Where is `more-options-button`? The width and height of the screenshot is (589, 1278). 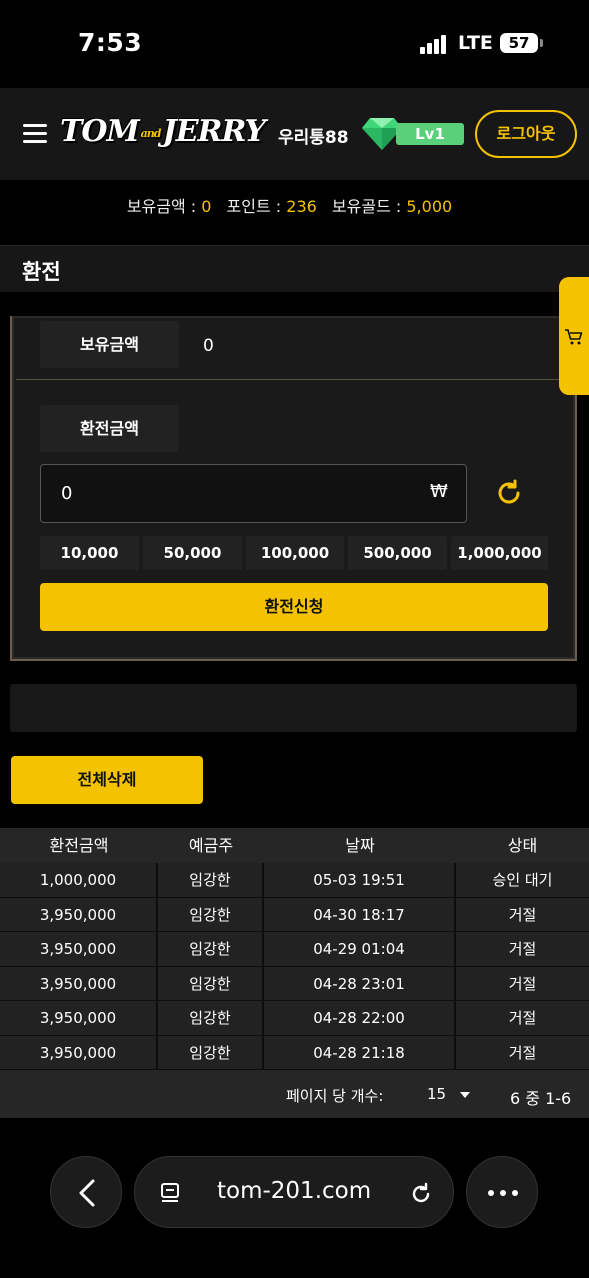
more-options-button is located at coordinates (502, 1192).